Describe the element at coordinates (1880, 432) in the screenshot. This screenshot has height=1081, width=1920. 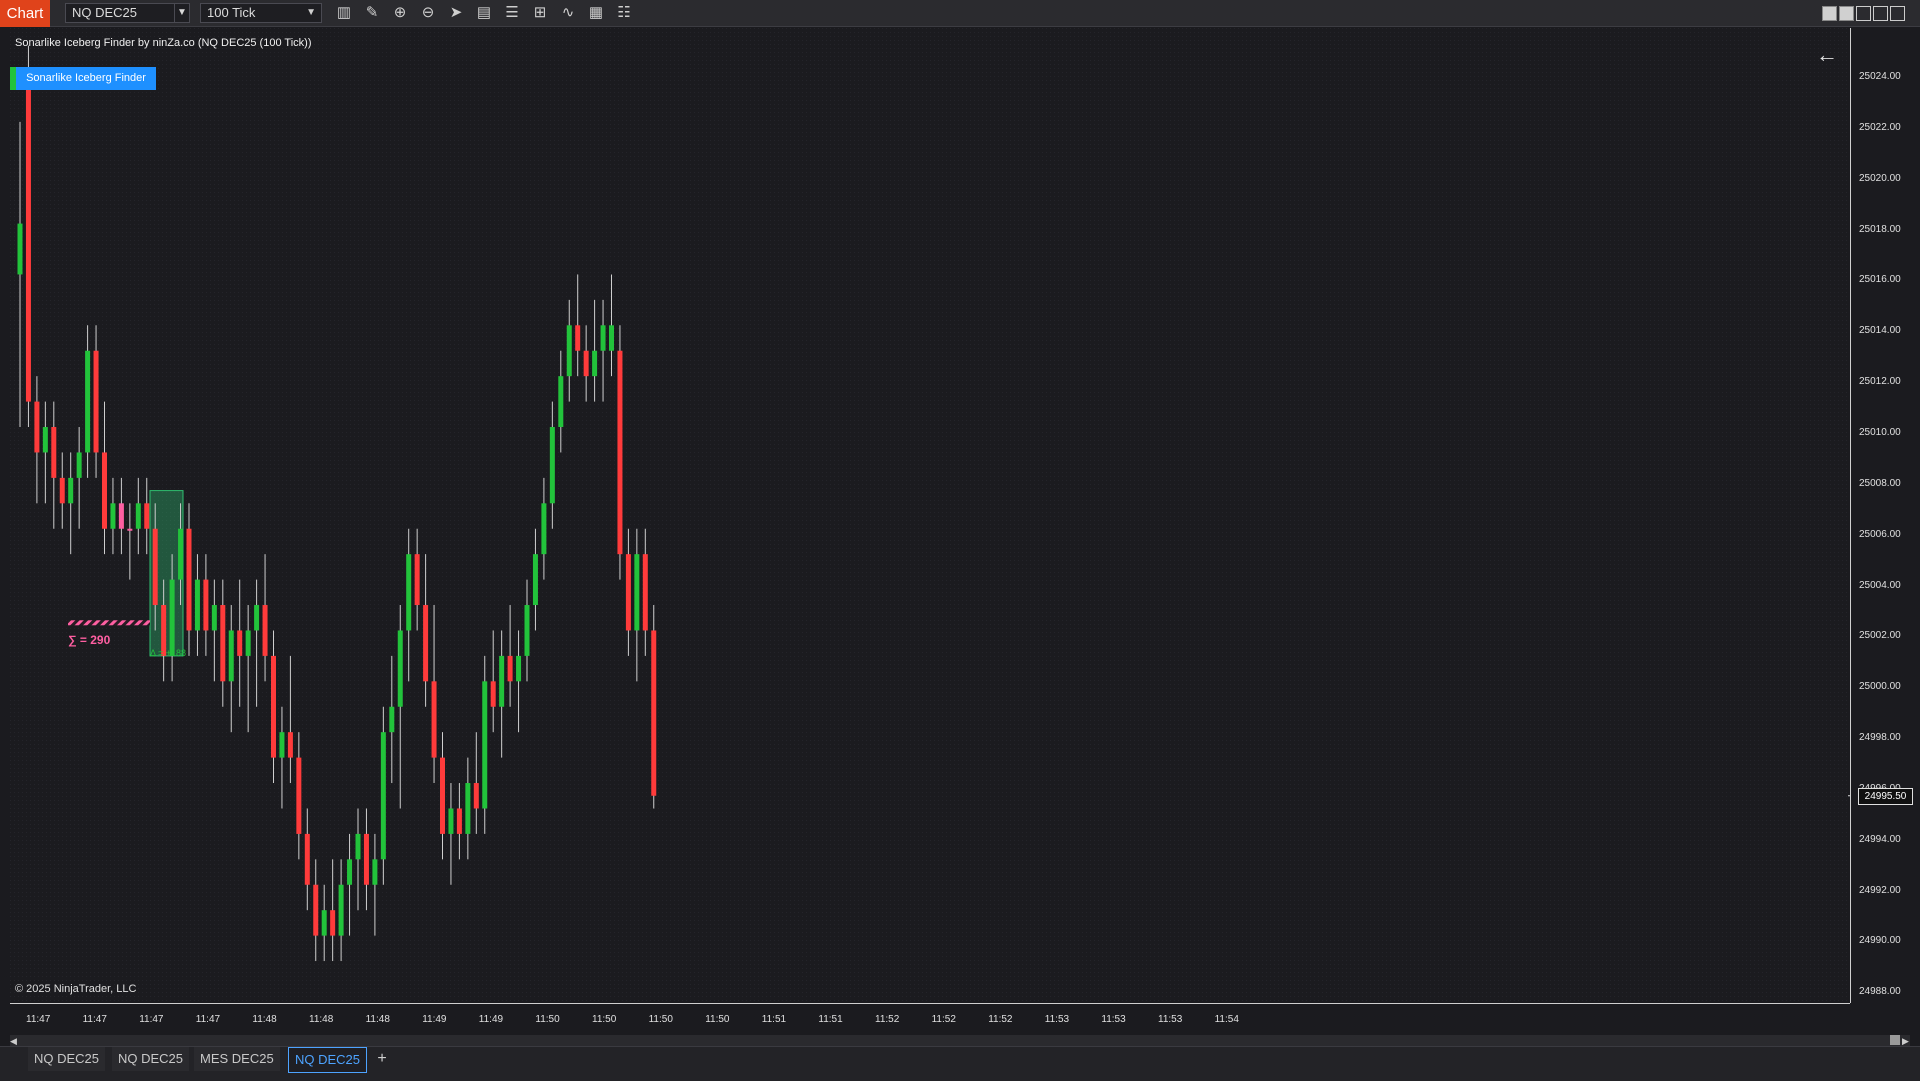
I see `price-tick-label: 25010.00` at that location.